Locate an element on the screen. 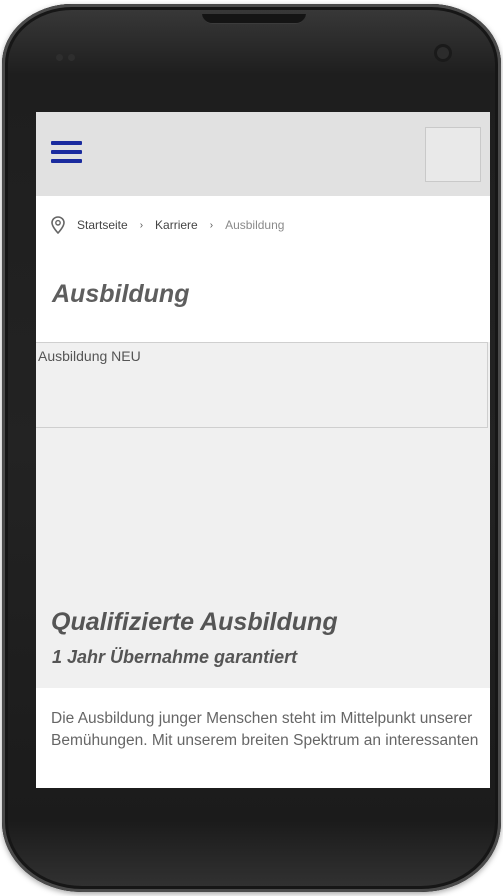  phone-camera is located at coordinates (443, 53).